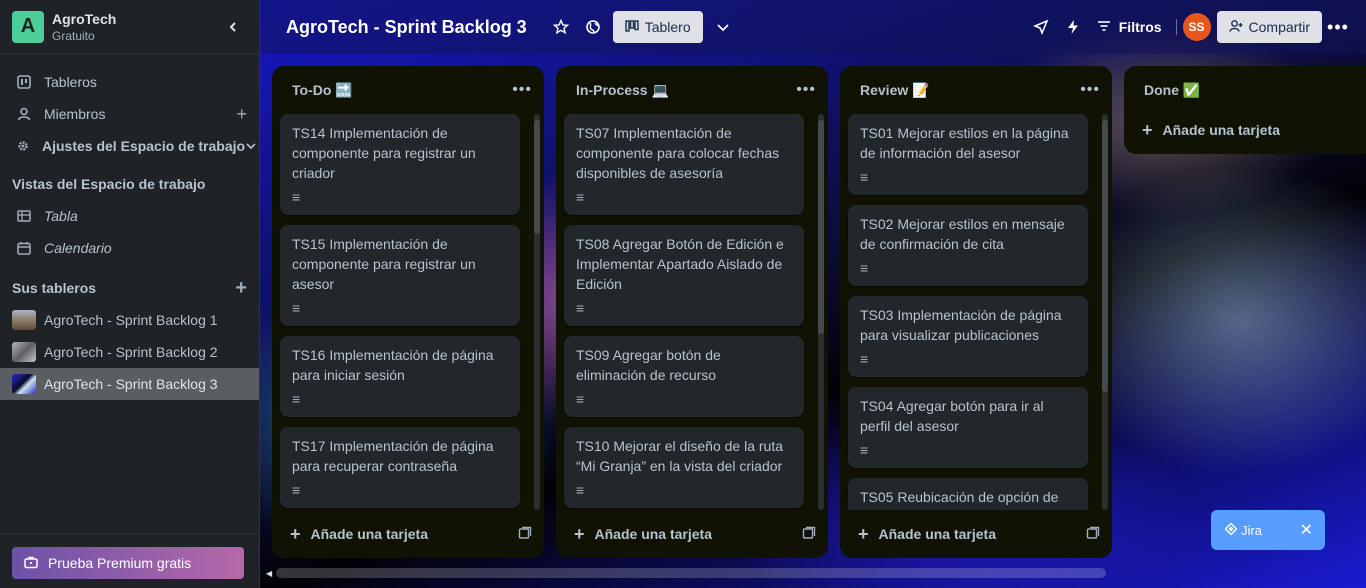 The image size is (1366, 588). I want to click on list-header: Done ✅, so click(1245, 90).